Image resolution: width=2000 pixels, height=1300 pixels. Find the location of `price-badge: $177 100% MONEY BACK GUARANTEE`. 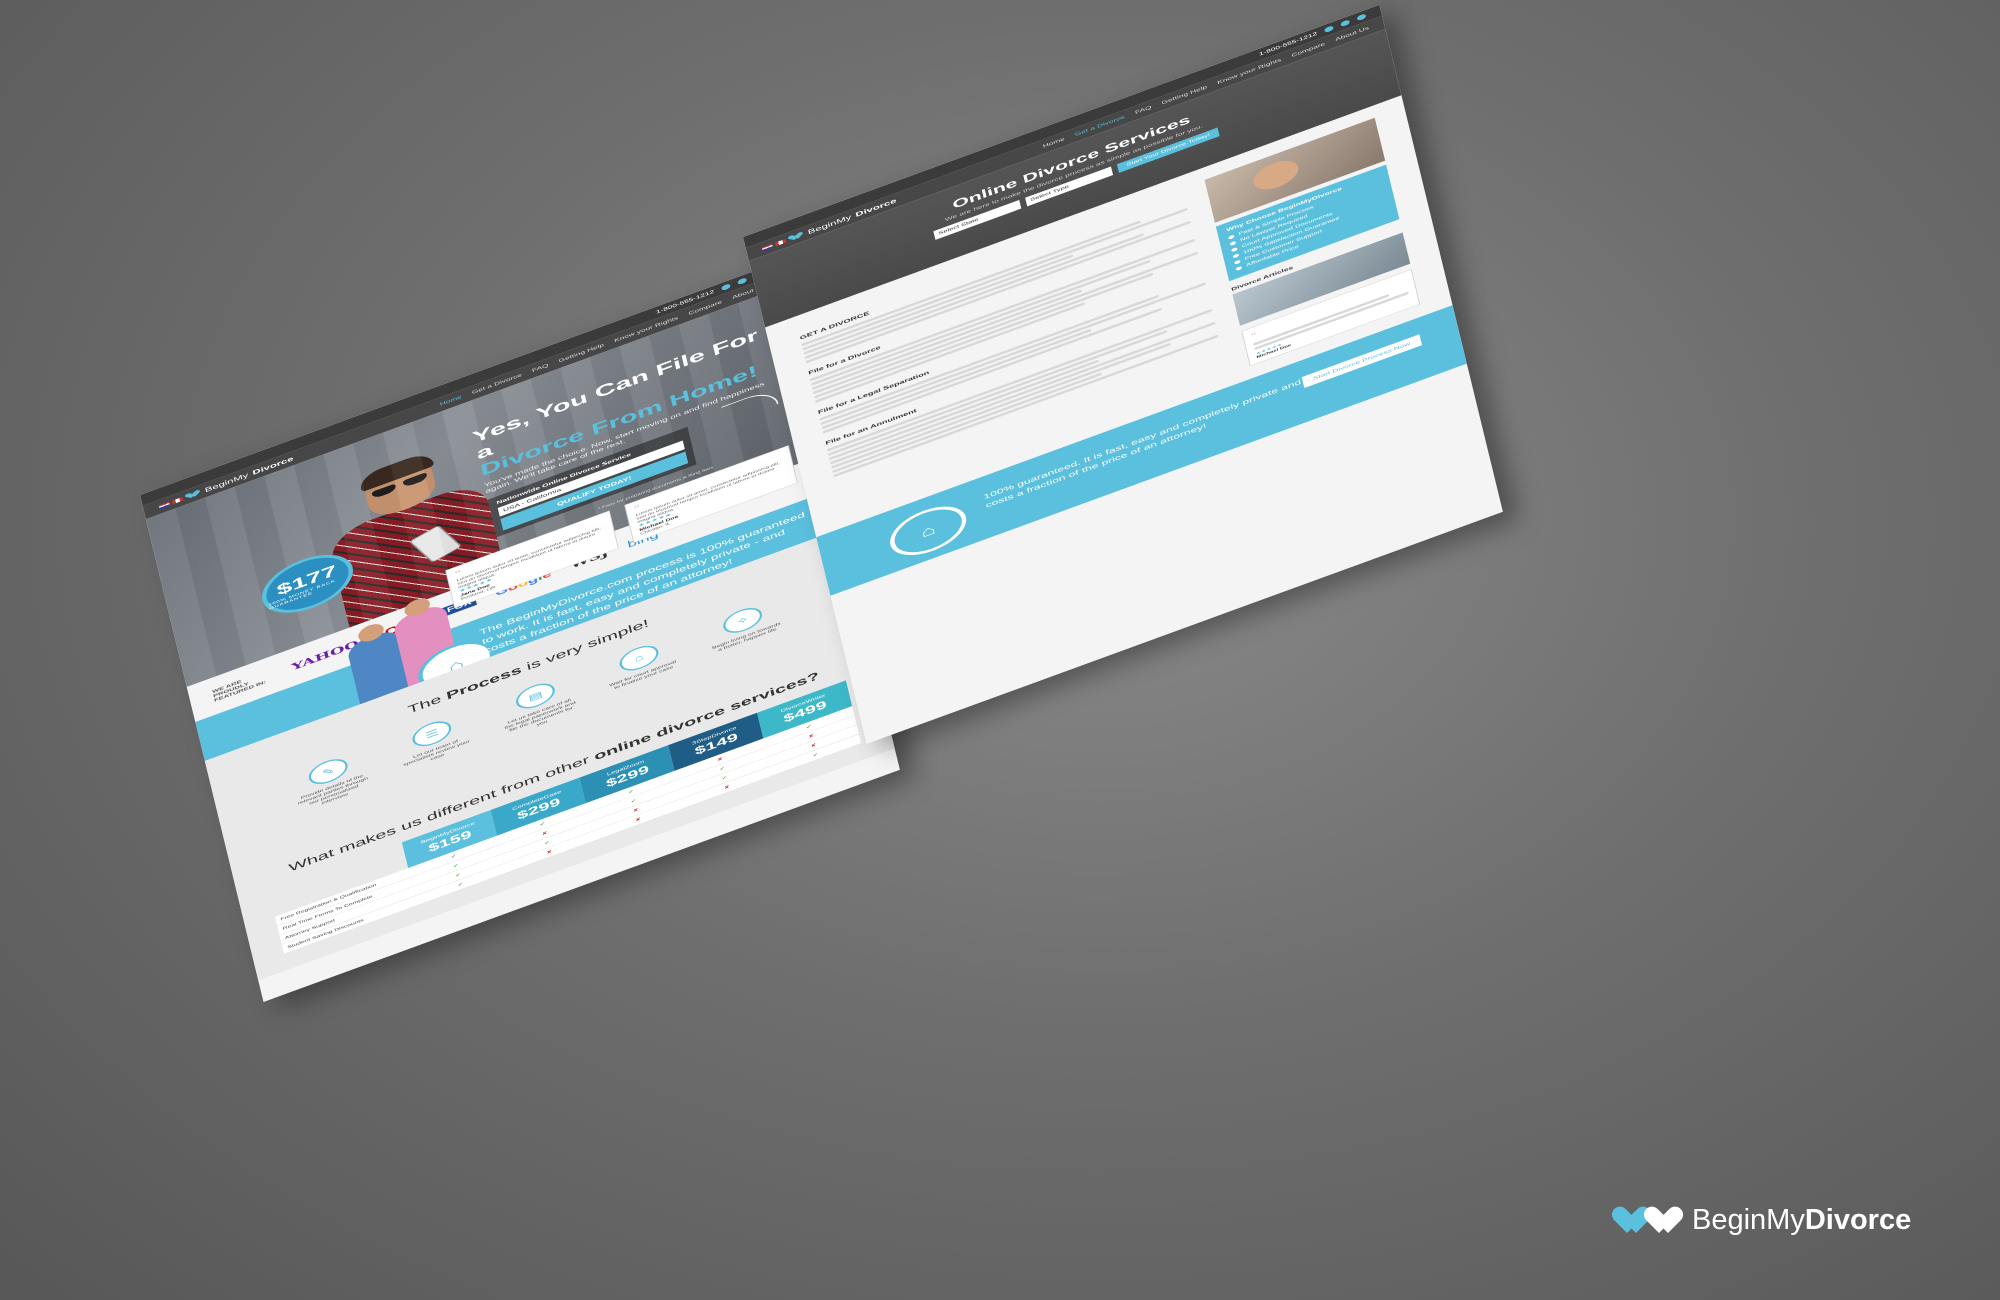

price-badge: $177 100% MONEY BACK GUARANTEE is located at coordinates (307, 584).